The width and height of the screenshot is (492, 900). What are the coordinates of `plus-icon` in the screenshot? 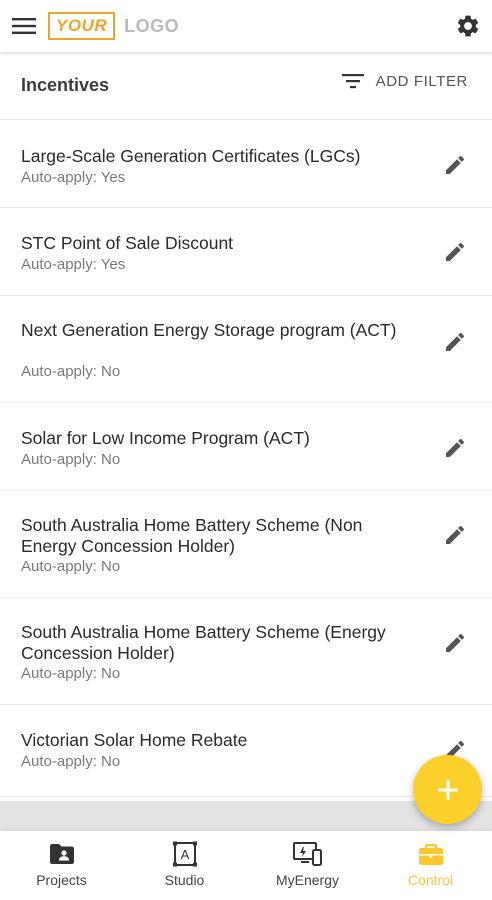 It's located at (447, 789).